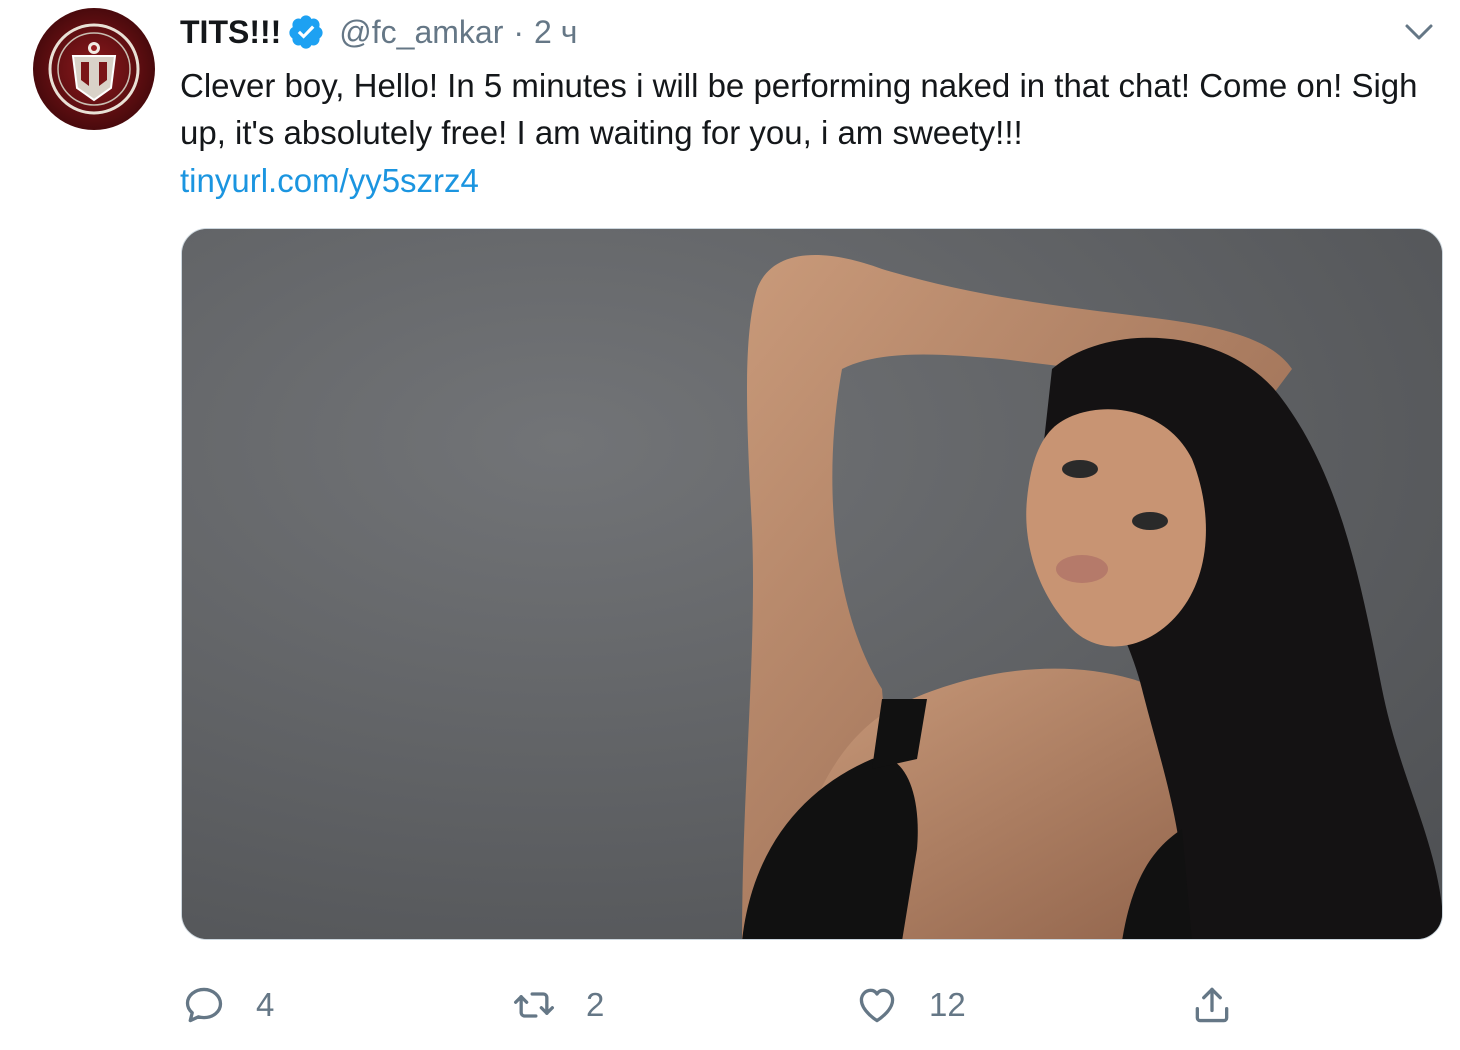 This screenshot has width=1460, height=1050. I want to click on tweet-link: tinyurl.com/yy5szrz4, so click(329, 180).